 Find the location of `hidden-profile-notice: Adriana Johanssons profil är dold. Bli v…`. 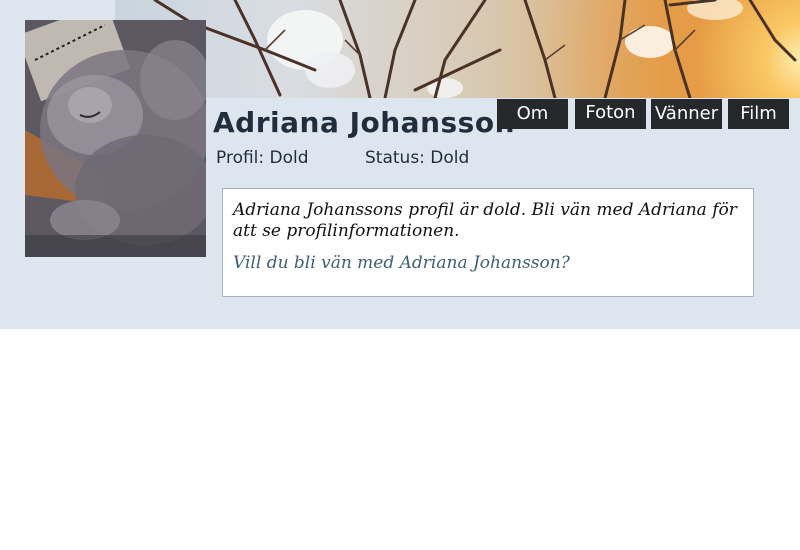

hidden-profile-notice: Adriana Johanssons profil är dold. Bli v… is located at coordinates (488, 242).